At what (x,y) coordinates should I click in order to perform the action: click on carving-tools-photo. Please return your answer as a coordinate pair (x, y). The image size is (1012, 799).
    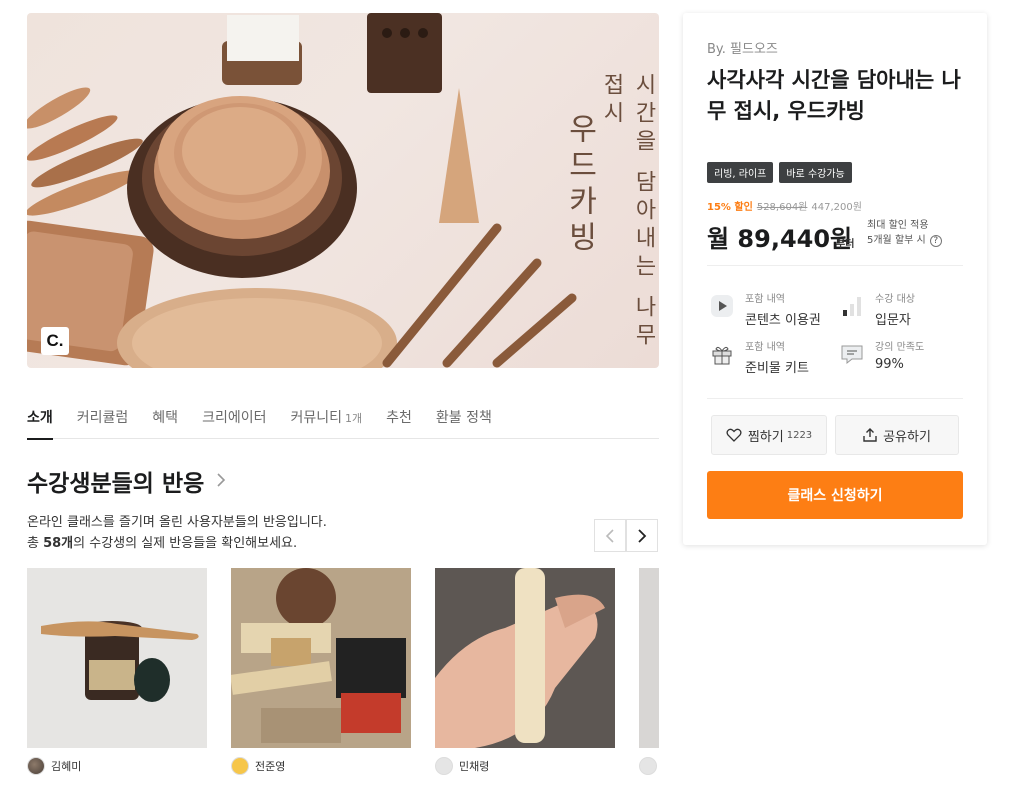
    Looking at the image, I should click on (321, 658).